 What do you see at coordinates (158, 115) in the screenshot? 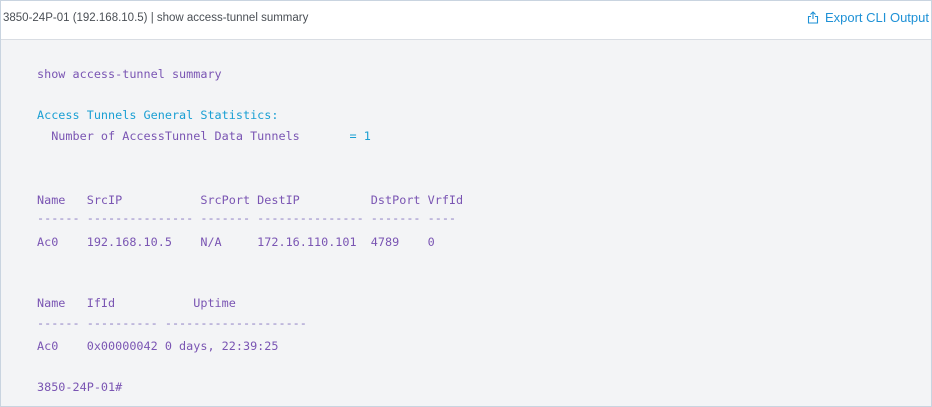
I see `stats-heading: Access Tunnels General Statistics:` at bounding box center [158, 115].